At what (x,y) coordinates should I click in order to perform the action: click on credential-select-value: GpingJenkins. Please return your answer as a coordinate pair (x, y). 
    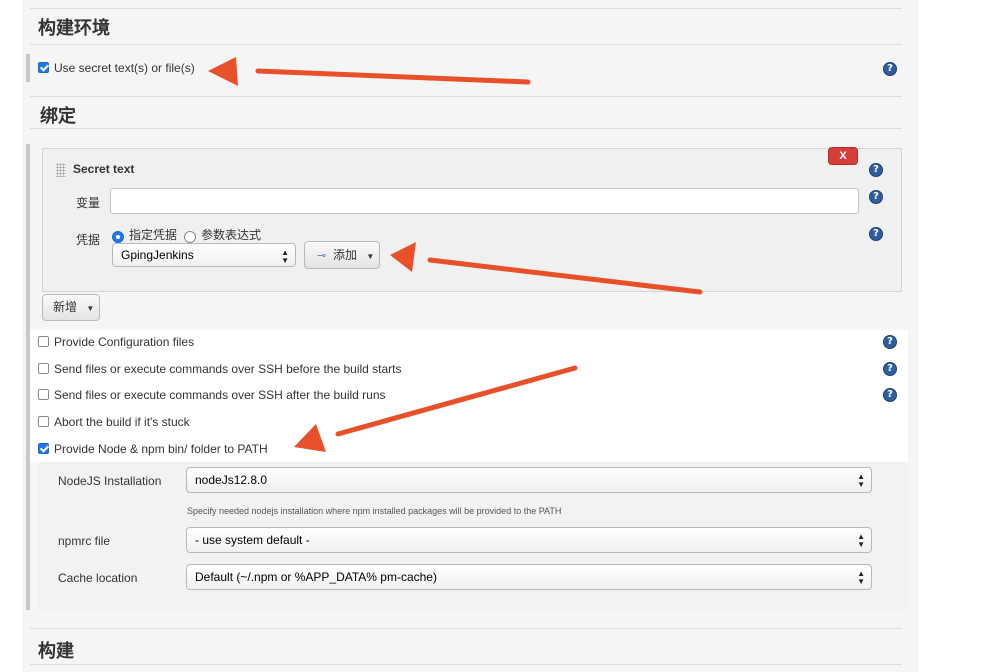
    Looking at the image, I should click on (157, 255).